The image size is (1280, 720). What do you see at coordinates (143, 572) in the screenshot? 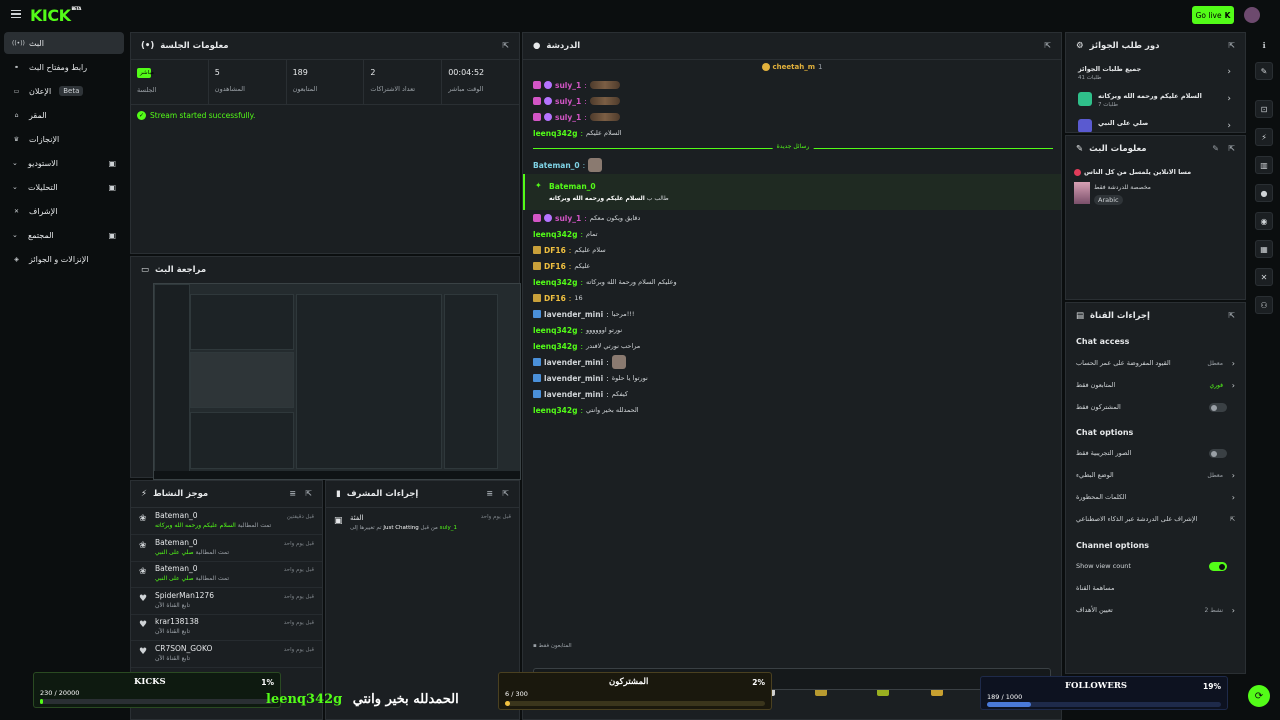
I see `reward-icon: ❀` at bounding box center [143, 572].